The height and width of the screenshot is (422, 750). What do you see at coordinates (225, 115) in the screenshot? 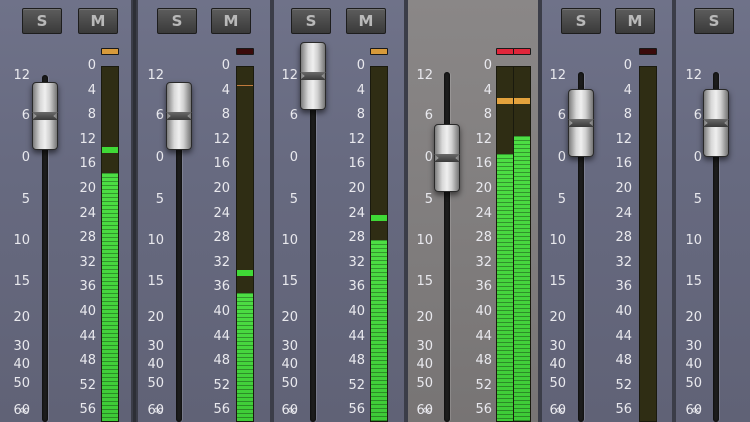
I see `meter-scale-label: 8` at bounding box center [225, 115].